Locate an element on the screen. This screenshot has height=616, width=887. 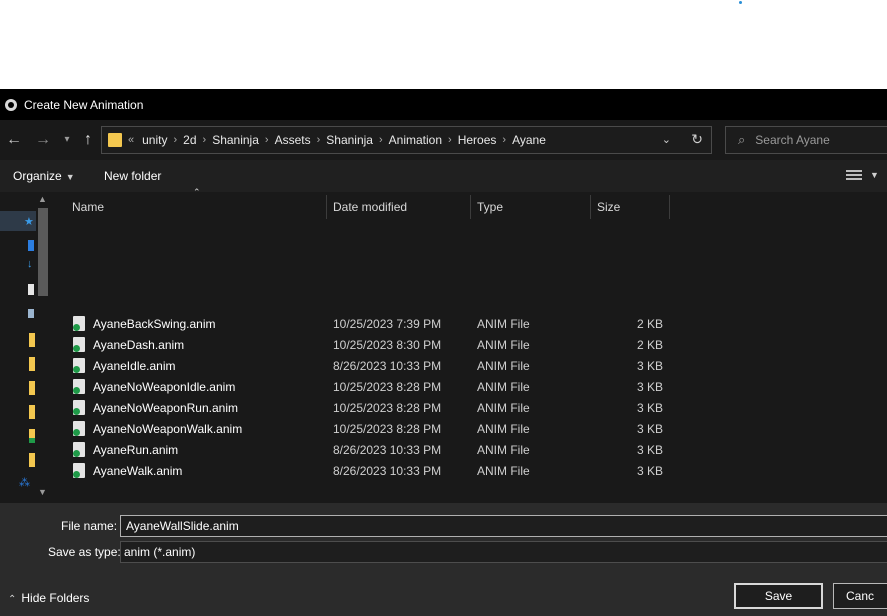
file-name: AyaneNoWeaponRun.anim is located at coordinates (165, 408).